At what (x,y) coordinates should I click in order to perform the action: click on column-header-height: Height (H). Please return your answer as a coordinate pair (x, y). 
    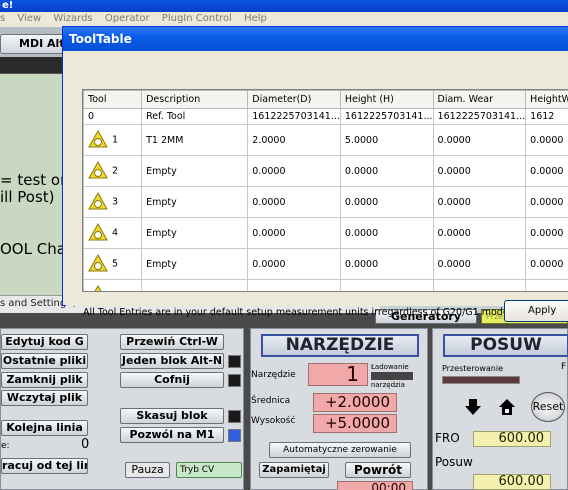
    Looking at the image, I should click on (386, 99).